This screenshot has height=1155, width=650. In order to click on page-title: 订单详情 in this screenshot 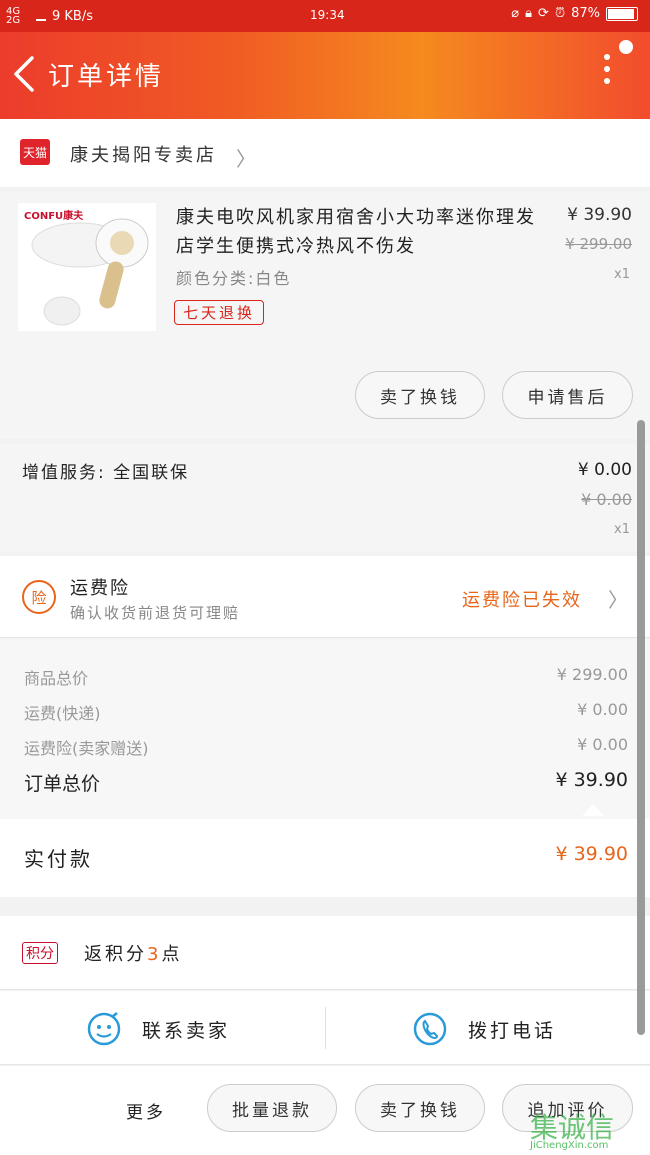, I will do `click(106, 77)`.